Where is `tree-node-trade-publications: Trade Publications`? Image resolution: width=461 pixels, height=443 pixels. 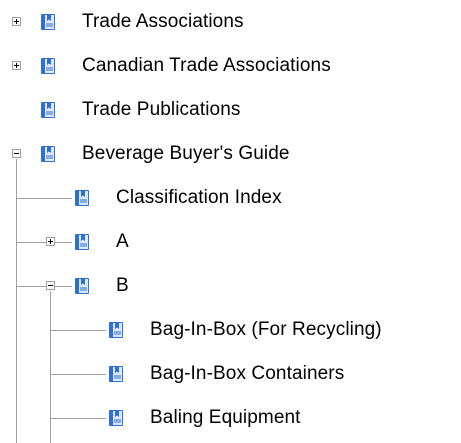 tree-node-trade-publications: Trade Publications is located at coordinates (230, 110).